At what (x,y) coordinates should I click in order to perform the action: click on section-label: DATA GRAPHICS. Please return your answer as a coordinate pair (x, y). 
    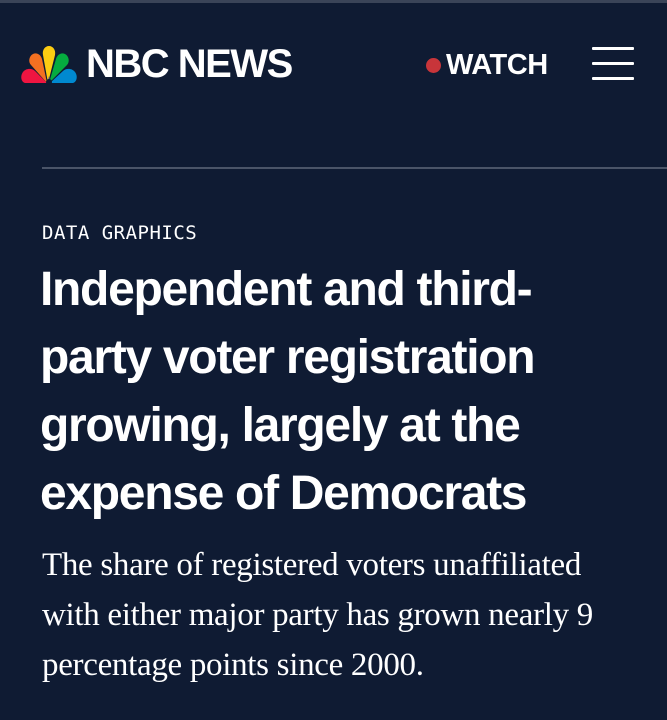
    Looking at the image, I should click on (119, 233).